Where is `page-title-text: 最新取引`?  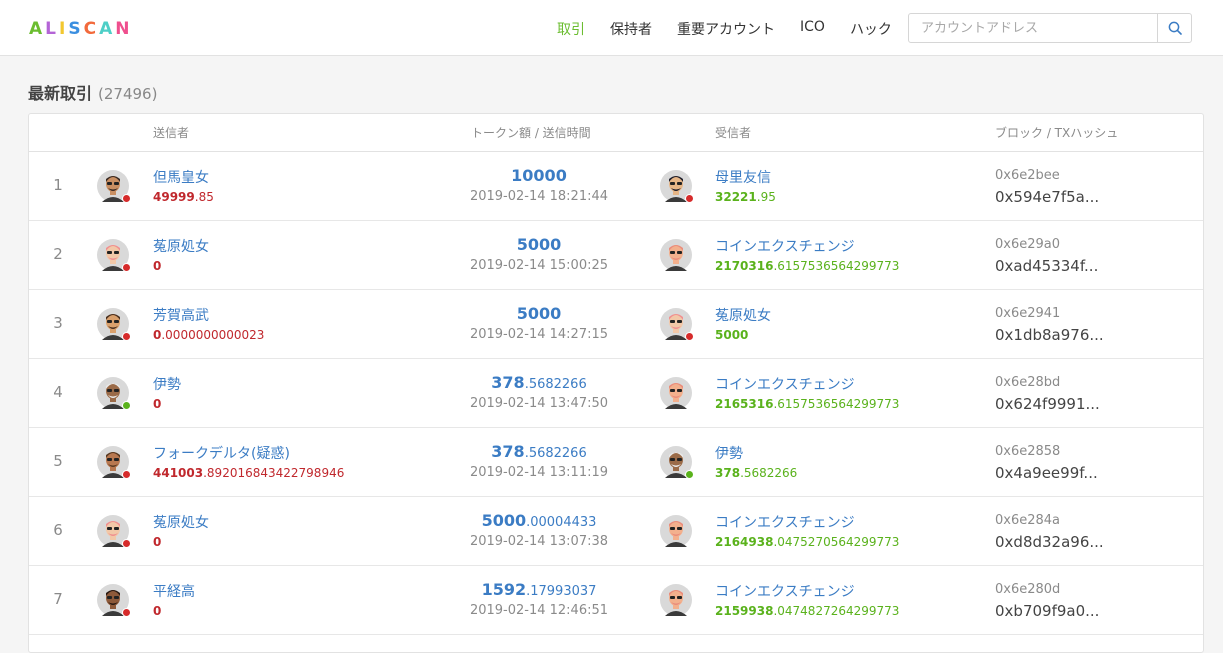 page-title-text: 最新取引 is located at coordinates (60, 93).